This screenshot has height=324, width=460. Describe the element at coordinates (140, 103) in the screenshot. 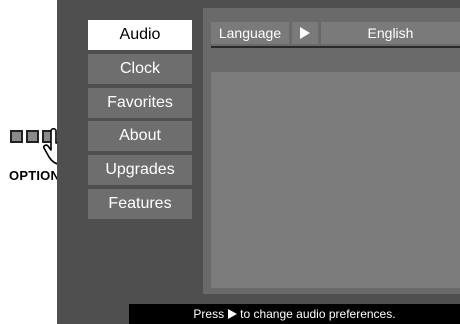

I see `menu-item-favorites: Favorites` at that location.